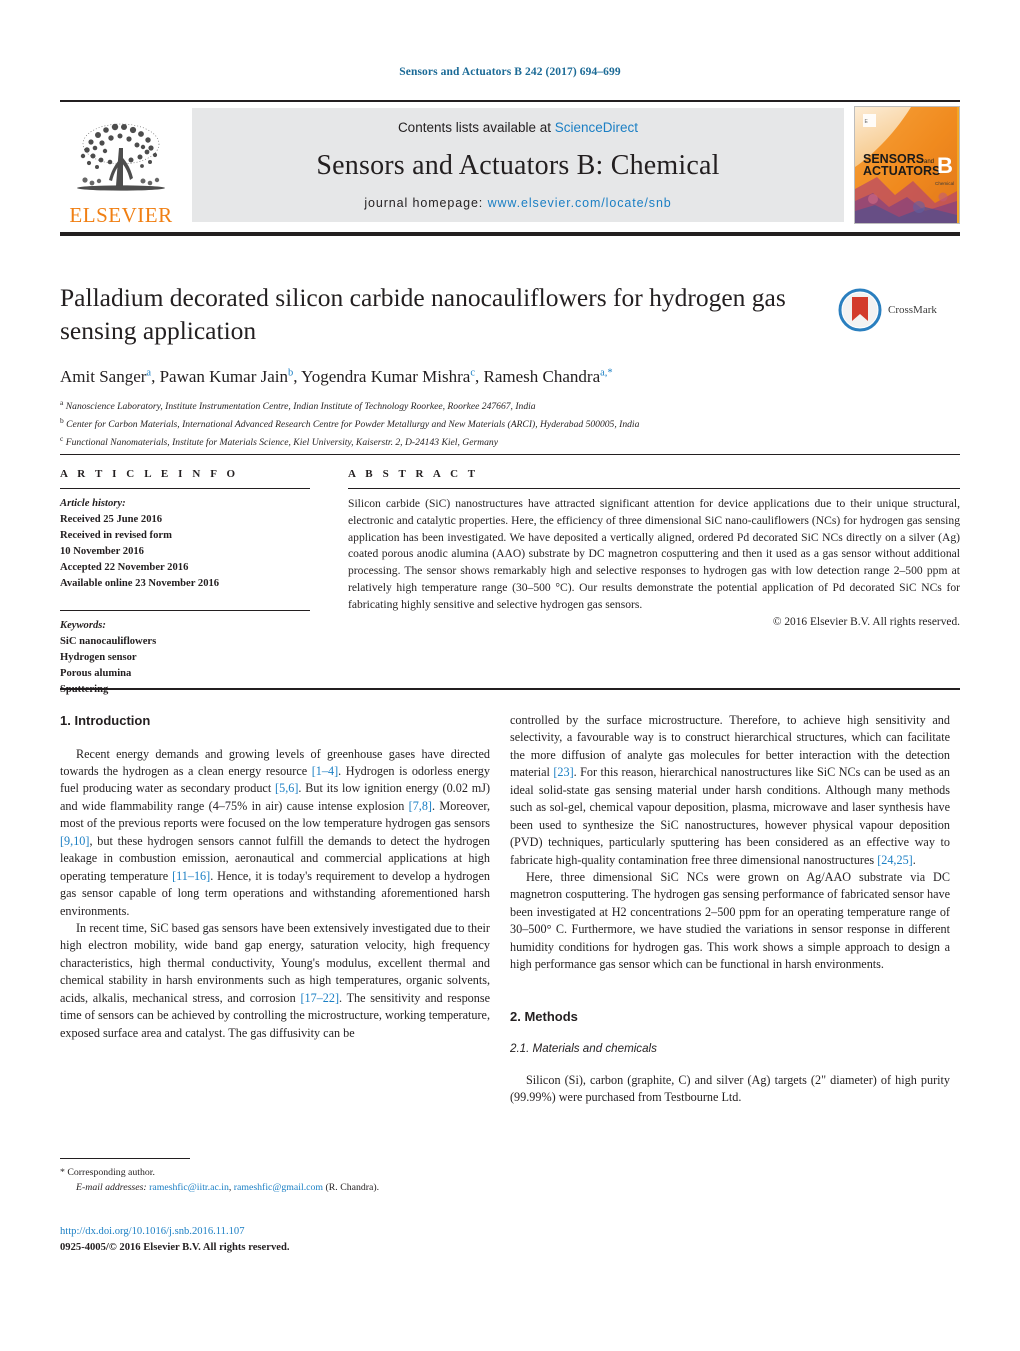 This screenshot has height=1351, width=1020. I want to click on crossmark-label: CrossMark, so click(912, 310).